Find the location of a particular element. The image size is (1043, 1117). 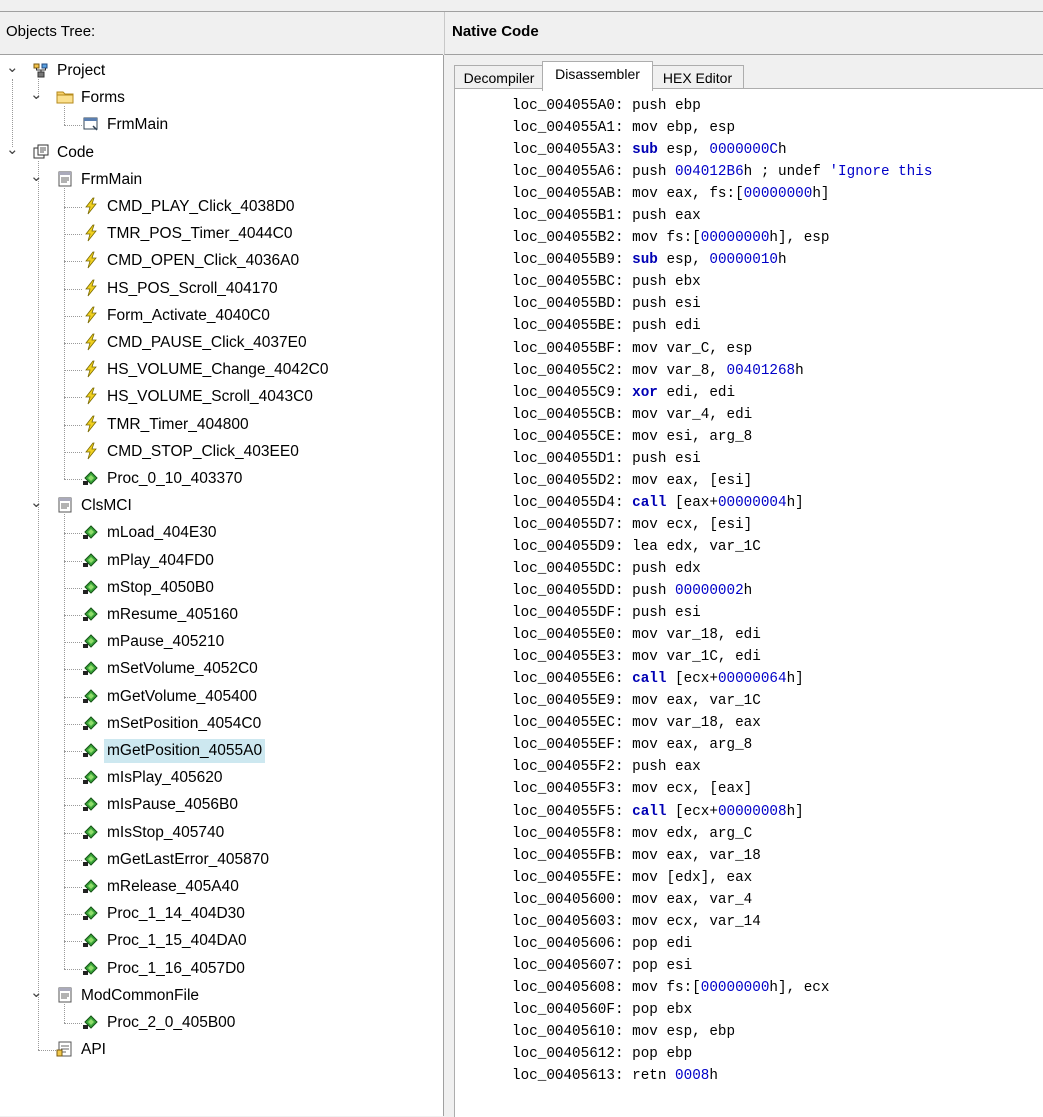

tree-node-event: TMR_Timer_404800 is located at coordinates (167, 425).